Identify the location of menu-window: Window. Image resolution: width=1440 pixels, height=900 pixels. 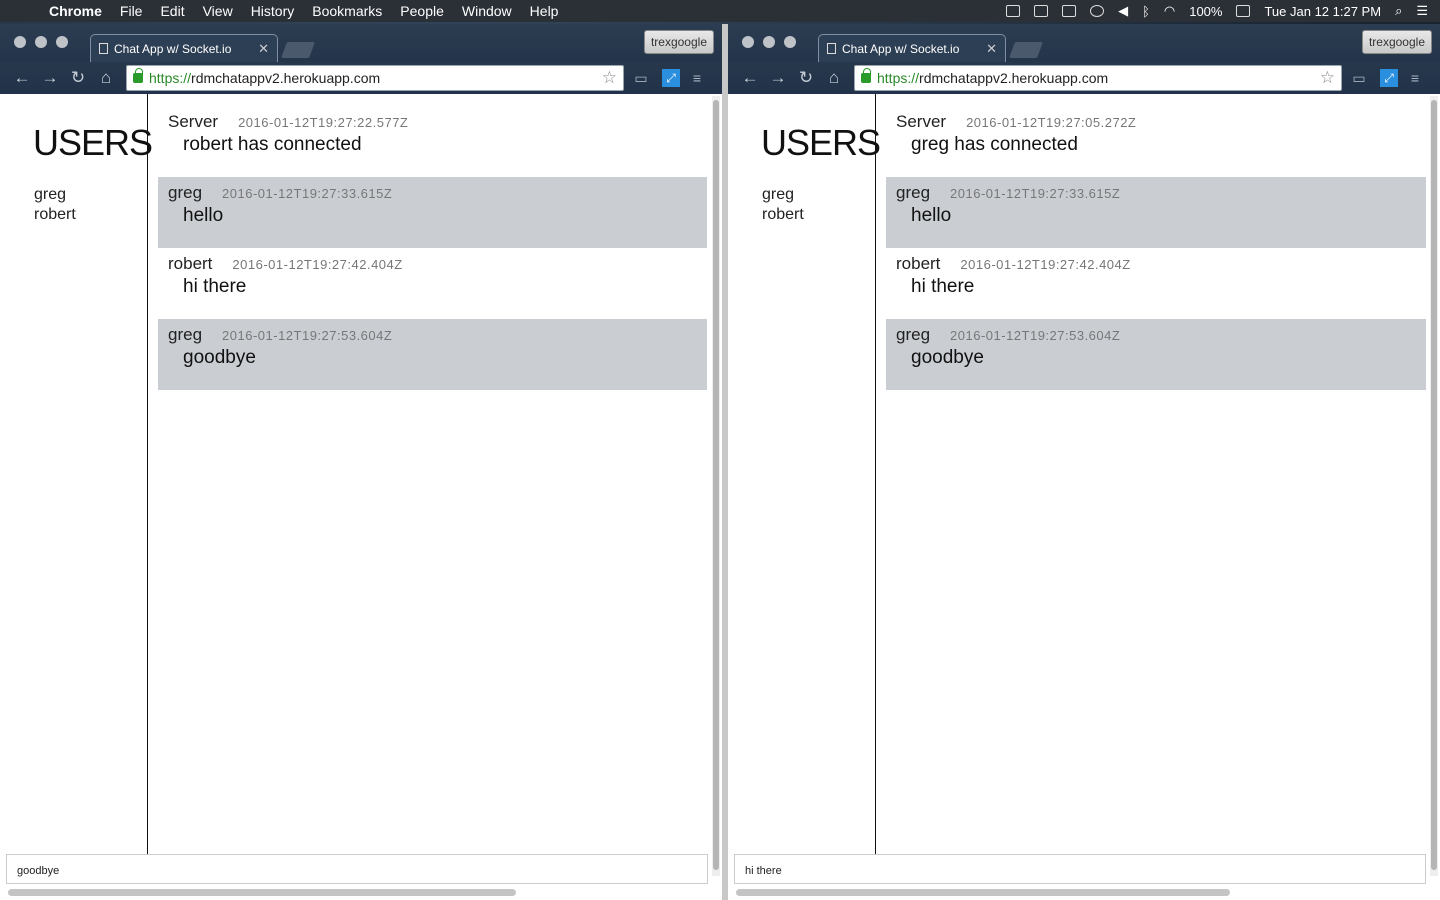
(487, 11).